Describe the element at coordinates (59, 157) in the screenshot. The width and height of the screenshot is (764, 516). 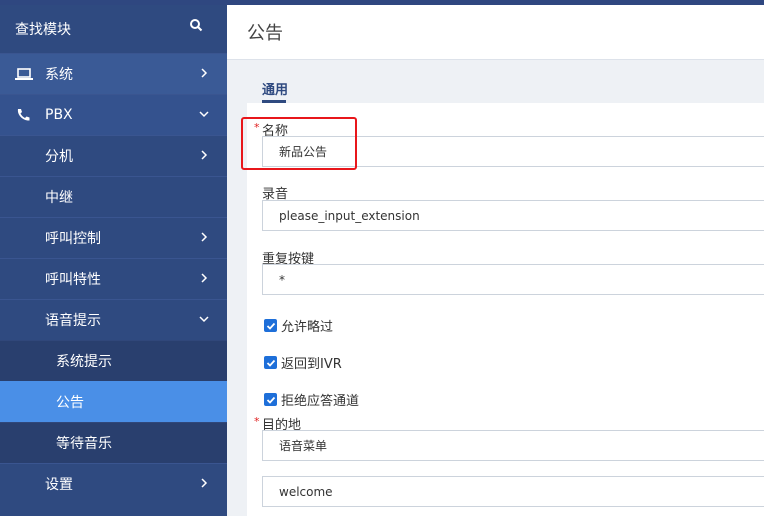
I see `sidebar-item-label: 分机` at that location.